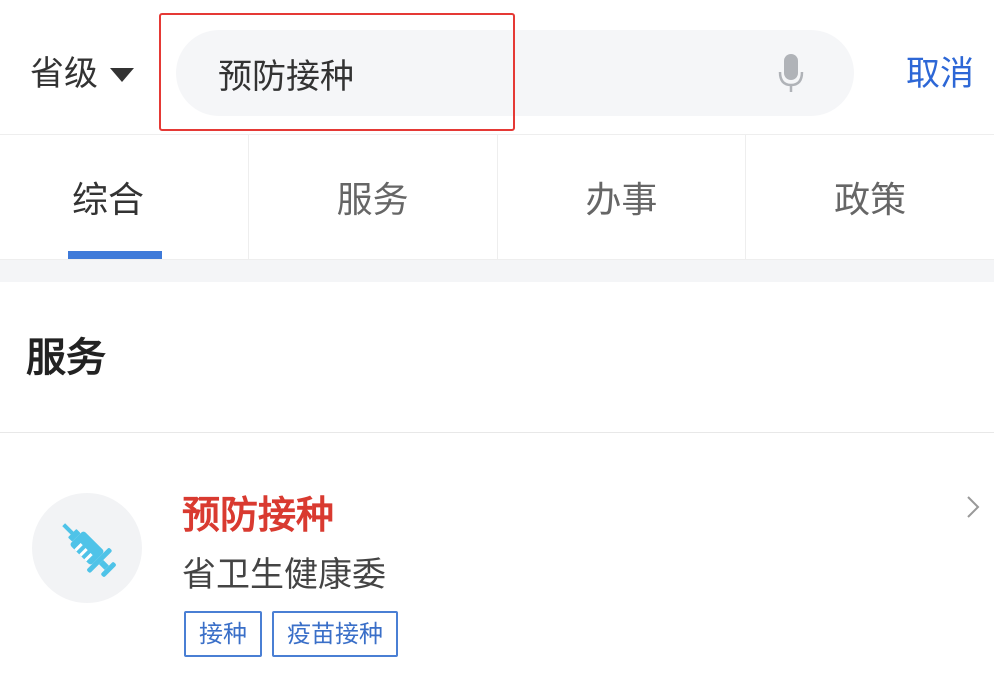 The image size is (994, 697). I want to click on chevron-right-icon, so click(973, 507).